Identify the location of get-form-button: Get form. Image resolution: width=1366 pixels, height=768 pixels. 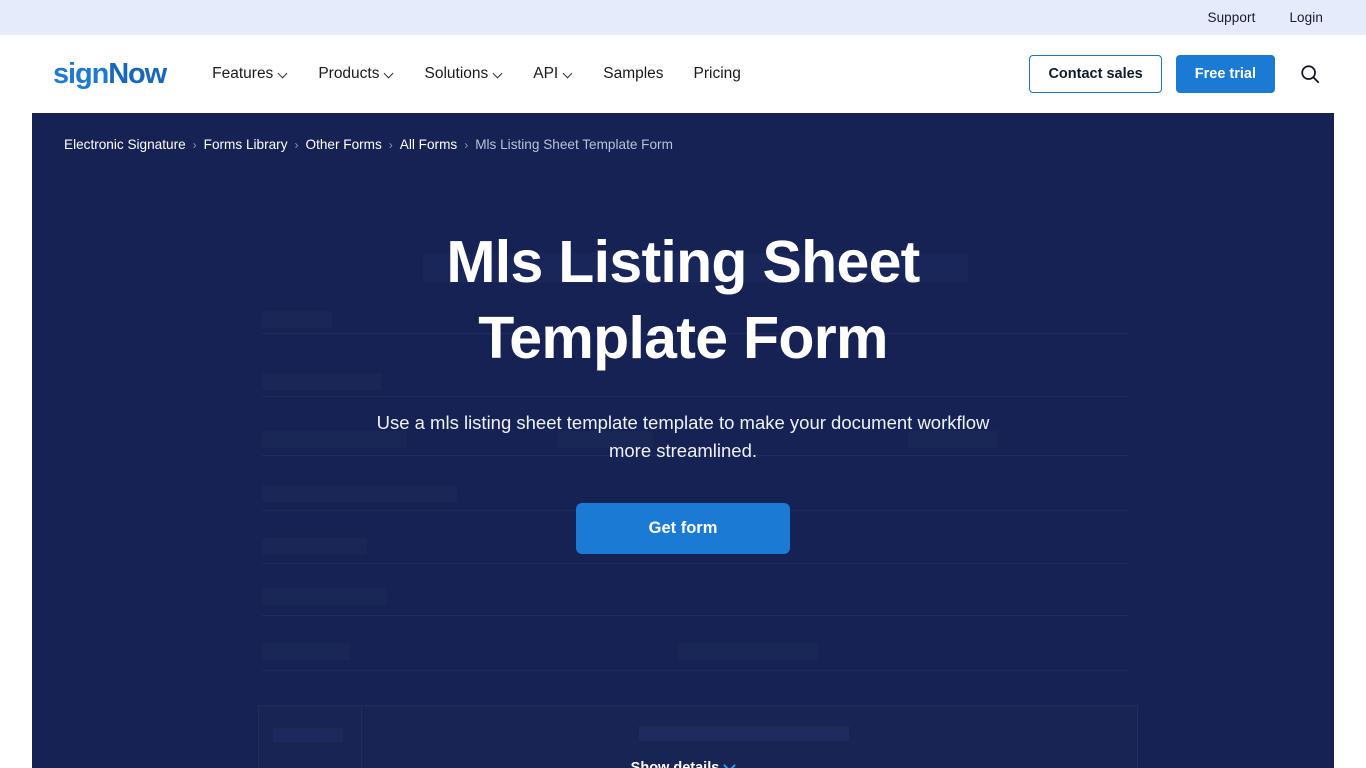
(683, 528).